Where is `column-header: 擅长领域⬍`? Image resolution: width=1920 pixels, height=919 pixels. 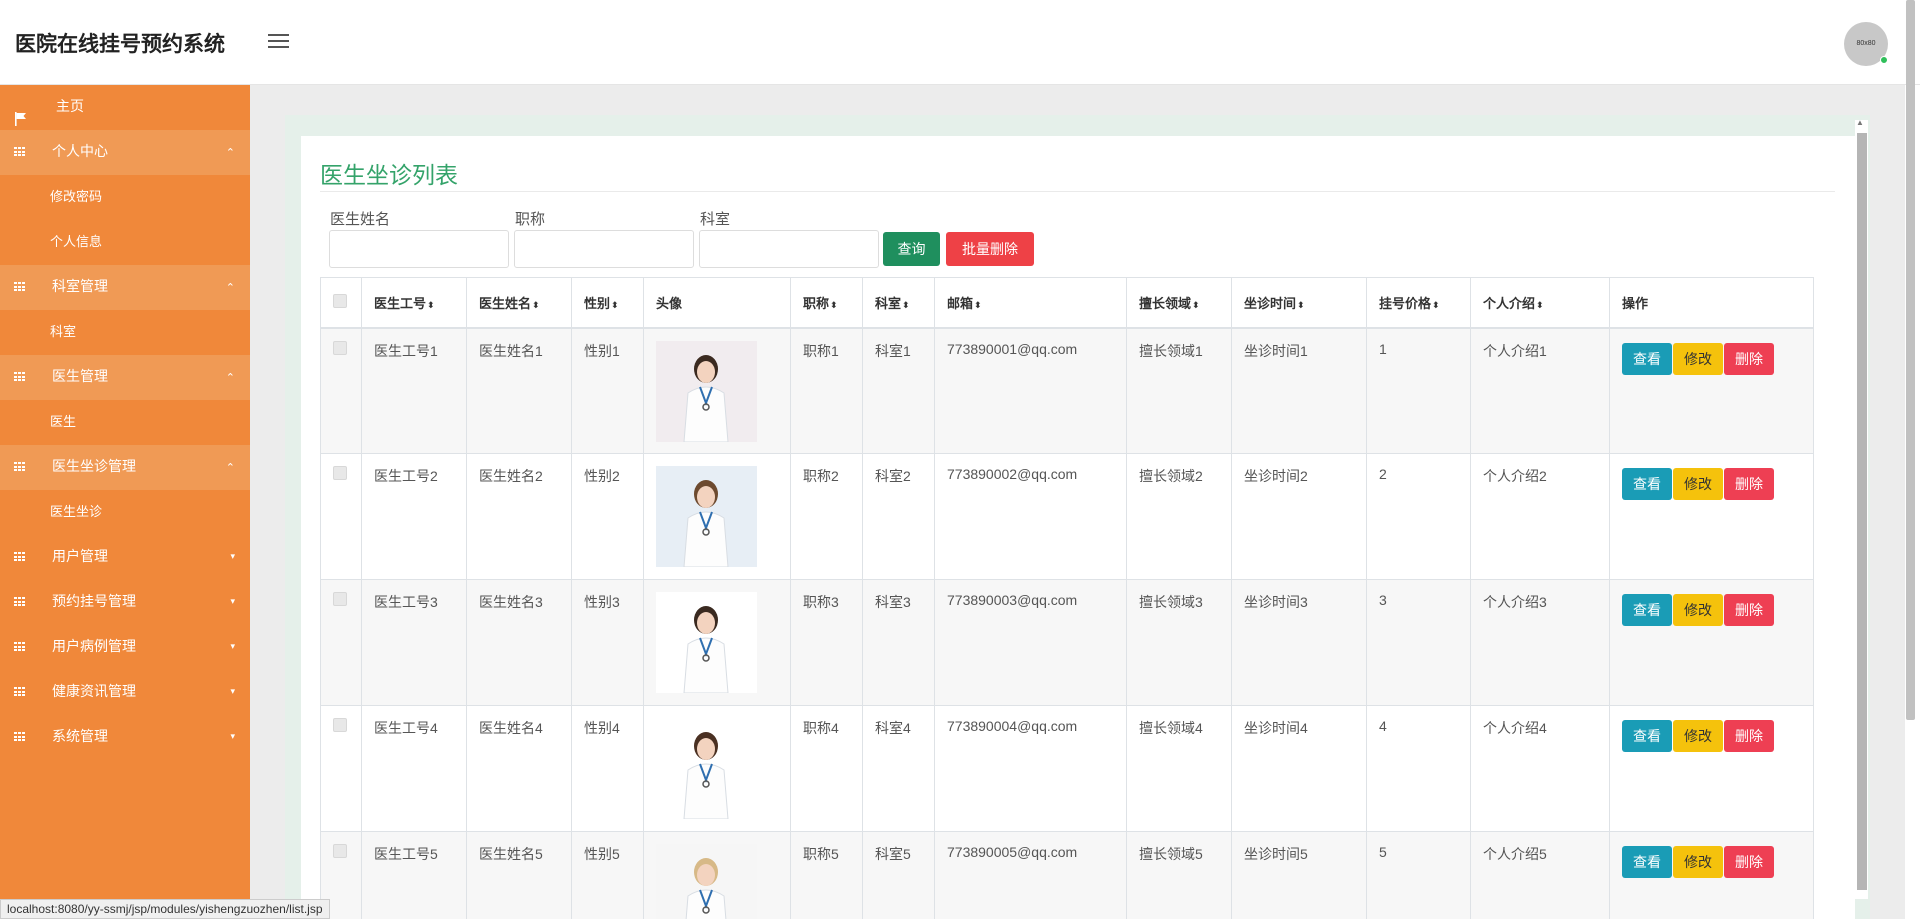 column-header: 擅长领域⬍ is located at coordinates (1179, 303).